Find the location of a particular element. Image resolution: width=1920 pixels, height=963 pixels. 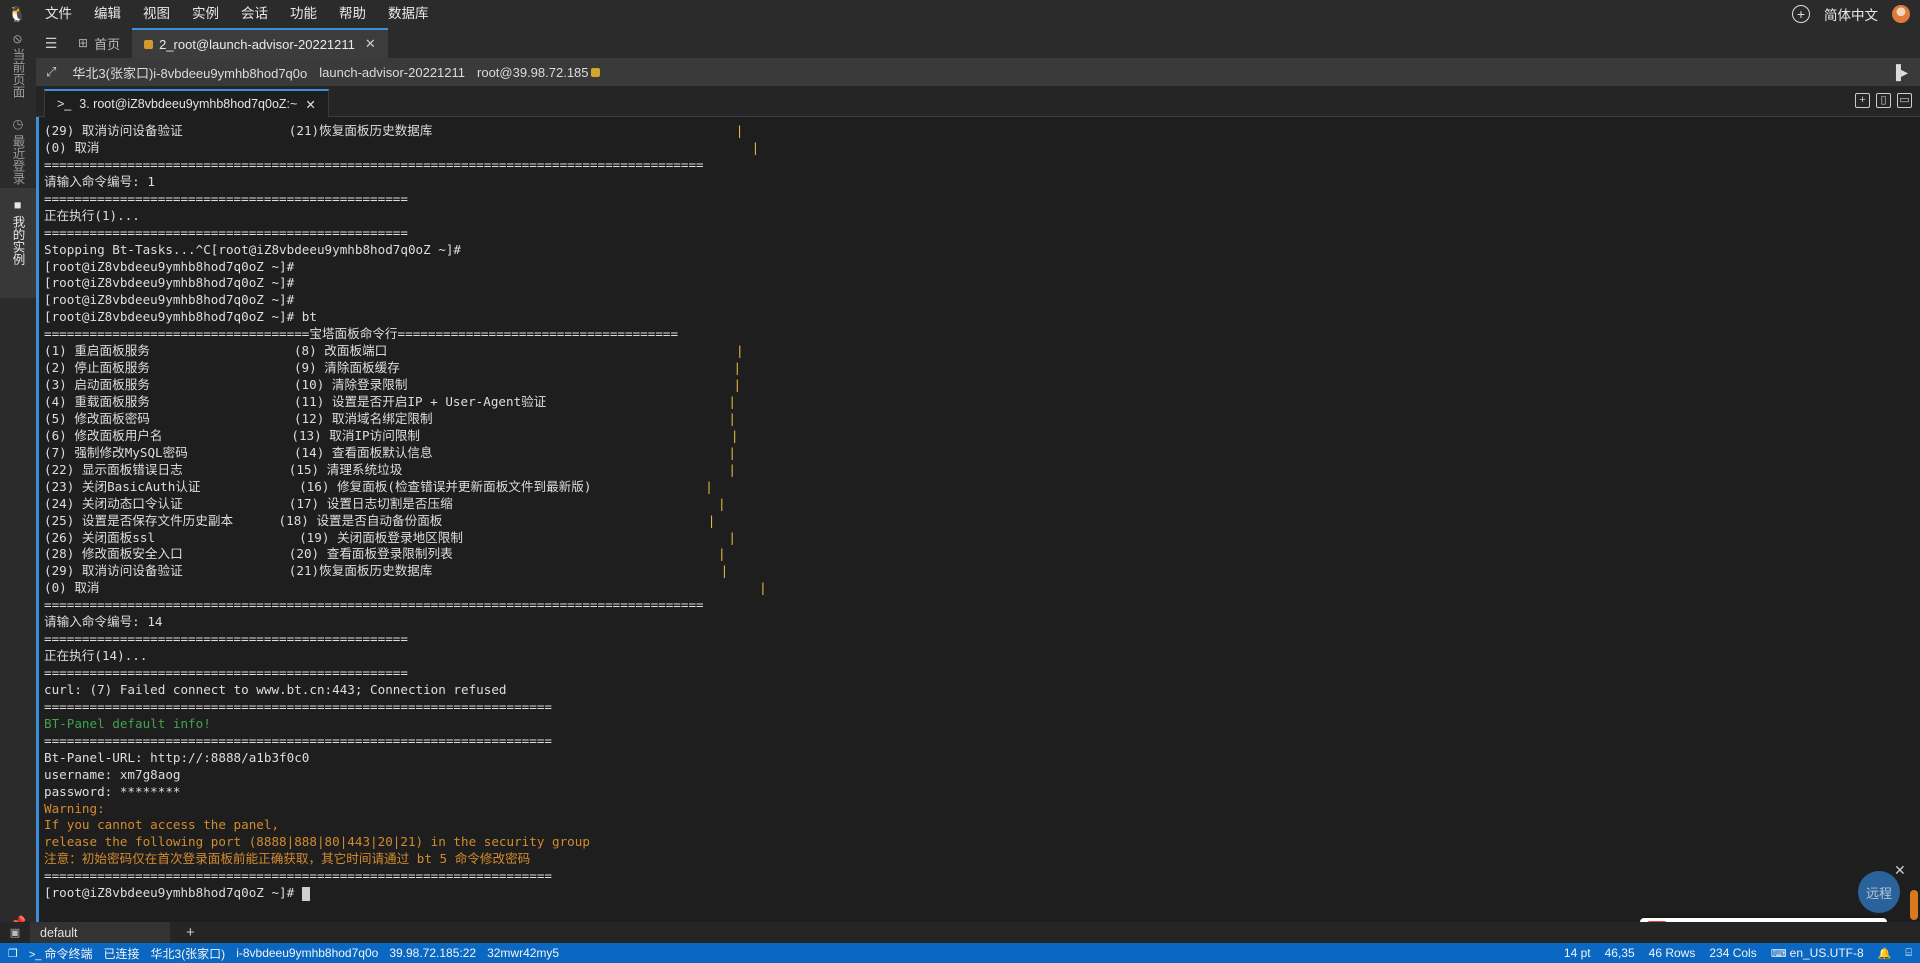

terminal-line-text: password: ******** is located at coordinates (112, 791).